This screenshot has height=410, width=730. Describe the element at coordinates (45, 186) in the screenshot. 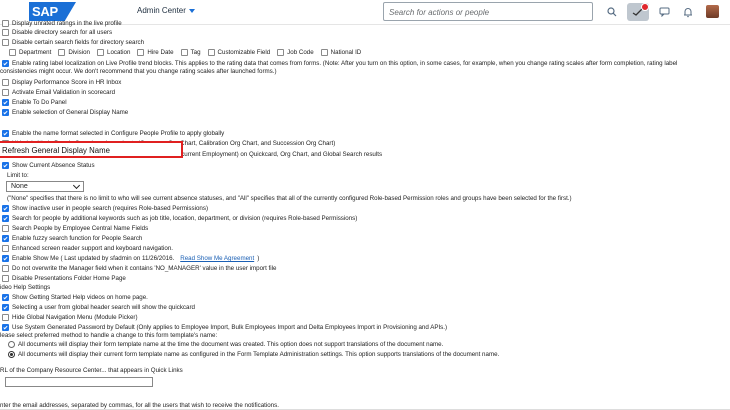

I see `limit-select: None` at that location.